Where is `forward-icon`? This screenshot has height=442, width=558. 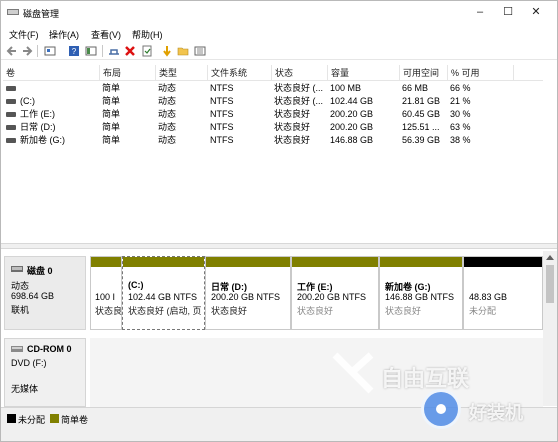
forward-icon is located at coordinates (27, 51).